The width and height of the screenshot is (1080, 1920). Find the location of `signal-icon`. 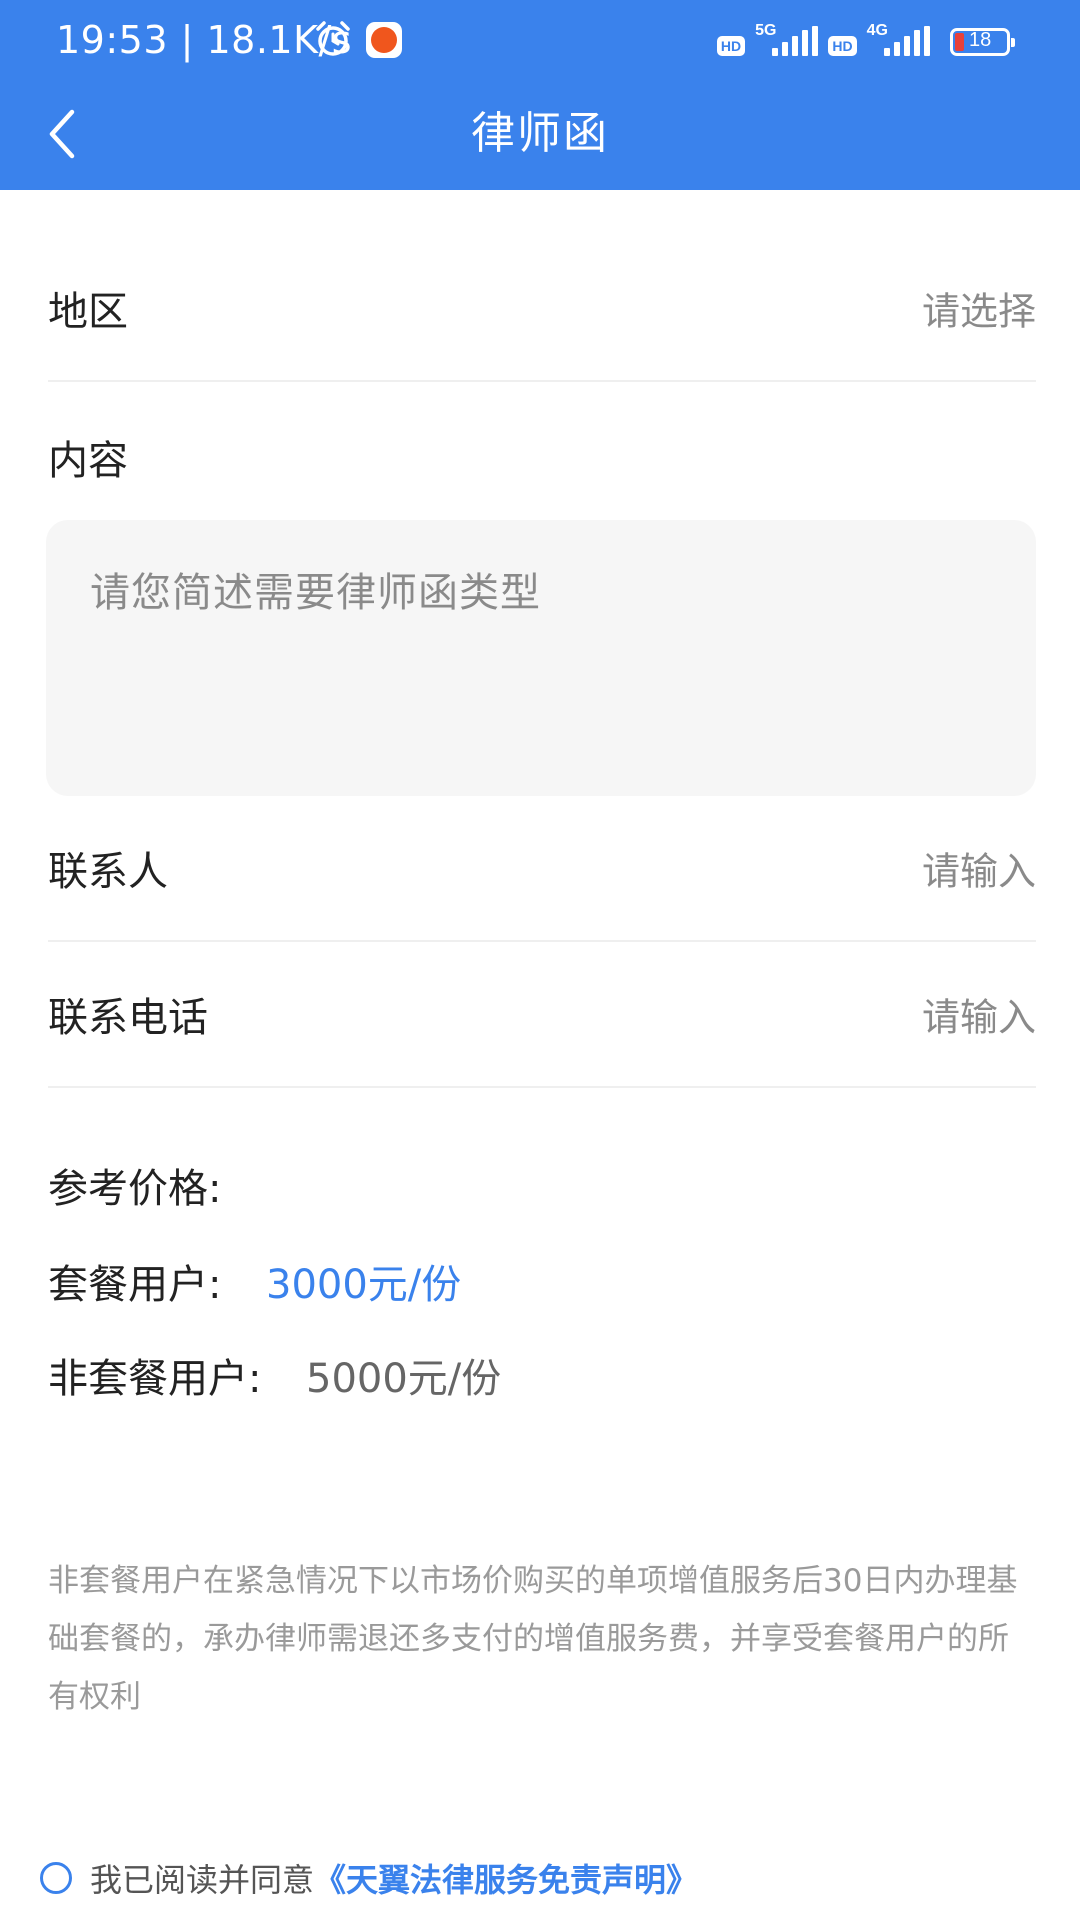

signal-icon is located at coordinates (795, 41).